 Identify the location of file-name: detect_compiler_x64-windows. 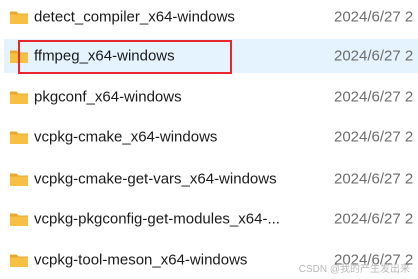
(134, 17).